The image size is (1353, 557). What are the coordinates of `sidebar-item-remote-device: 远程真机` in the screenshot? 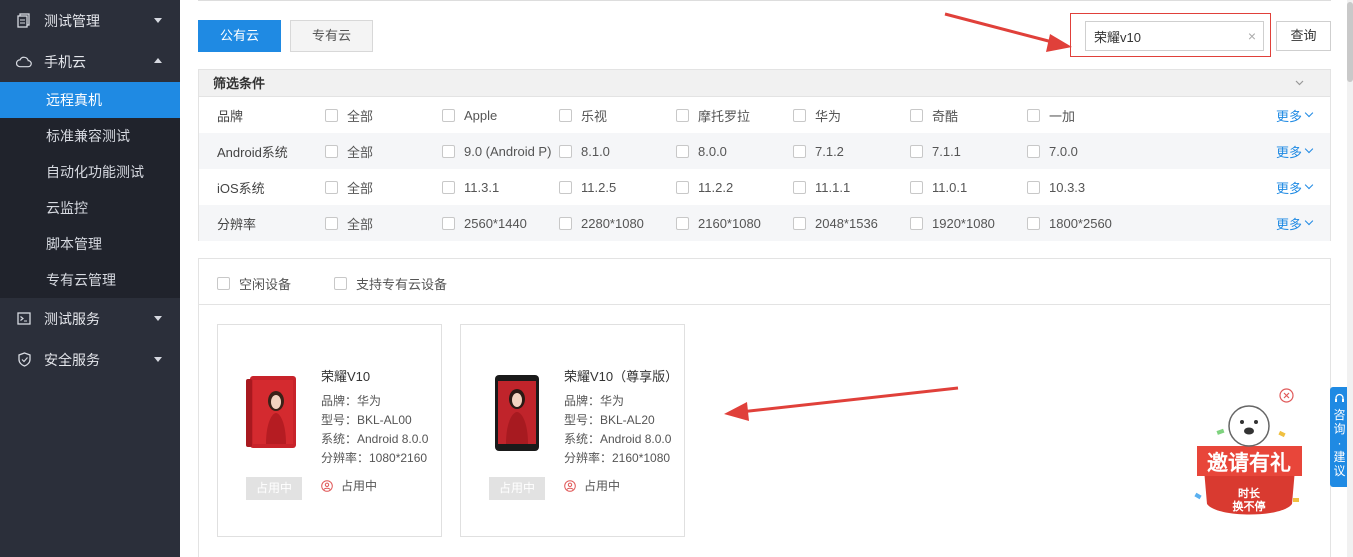 It's located at (90, 100).